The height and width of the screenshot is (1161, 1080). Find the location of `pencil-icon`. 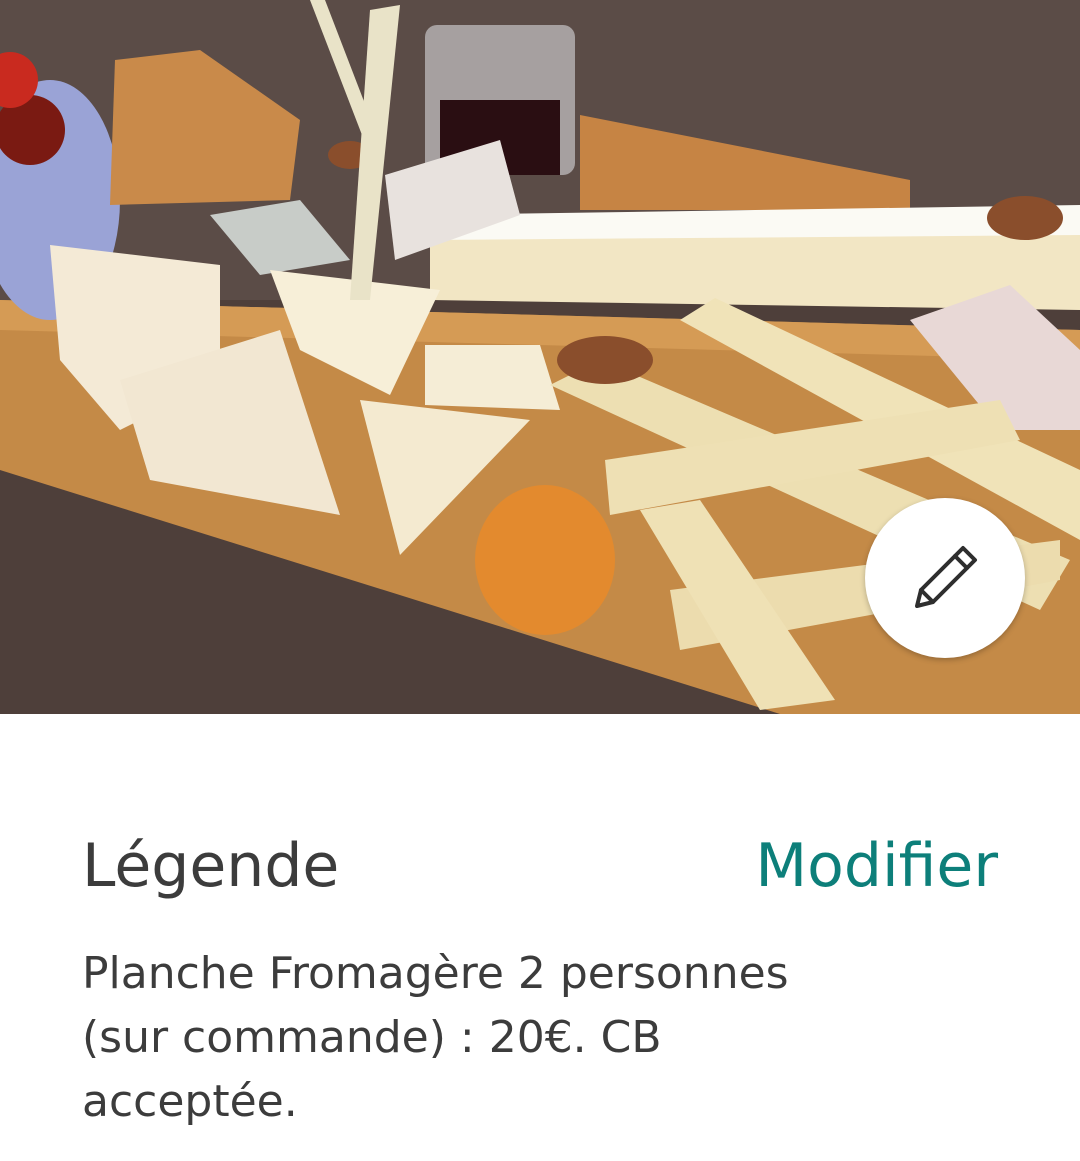

pencil-icon is located at coordinates (945, 578).